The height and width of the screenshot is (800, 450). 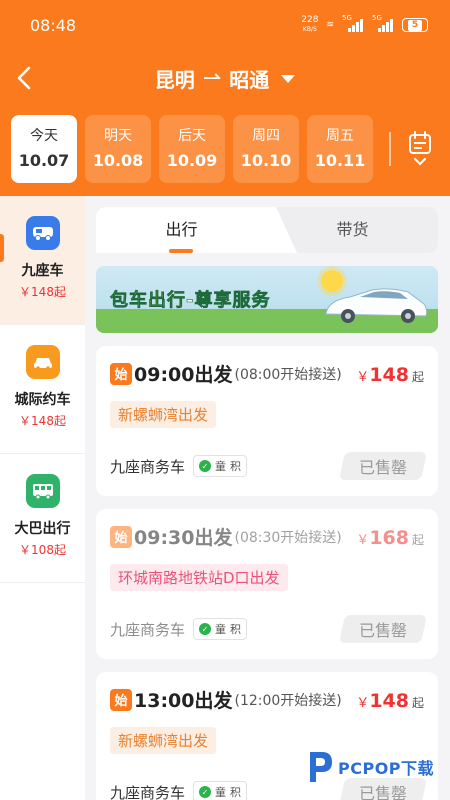 What do you see at coordinates (181, 230) in the screenshot?
I see `tab-travel: 出行` at bounding box center [181, 230].